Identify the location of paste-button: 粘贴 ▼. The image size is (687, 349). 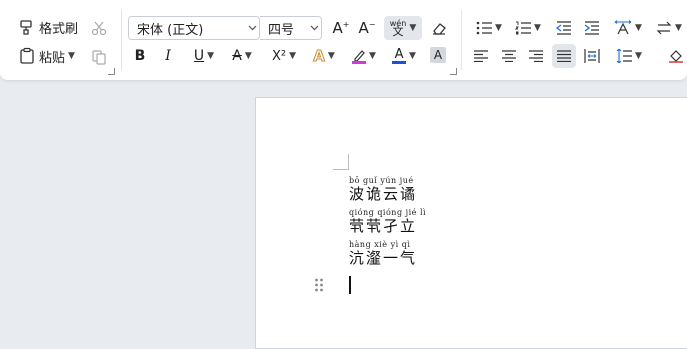
(46, 56).